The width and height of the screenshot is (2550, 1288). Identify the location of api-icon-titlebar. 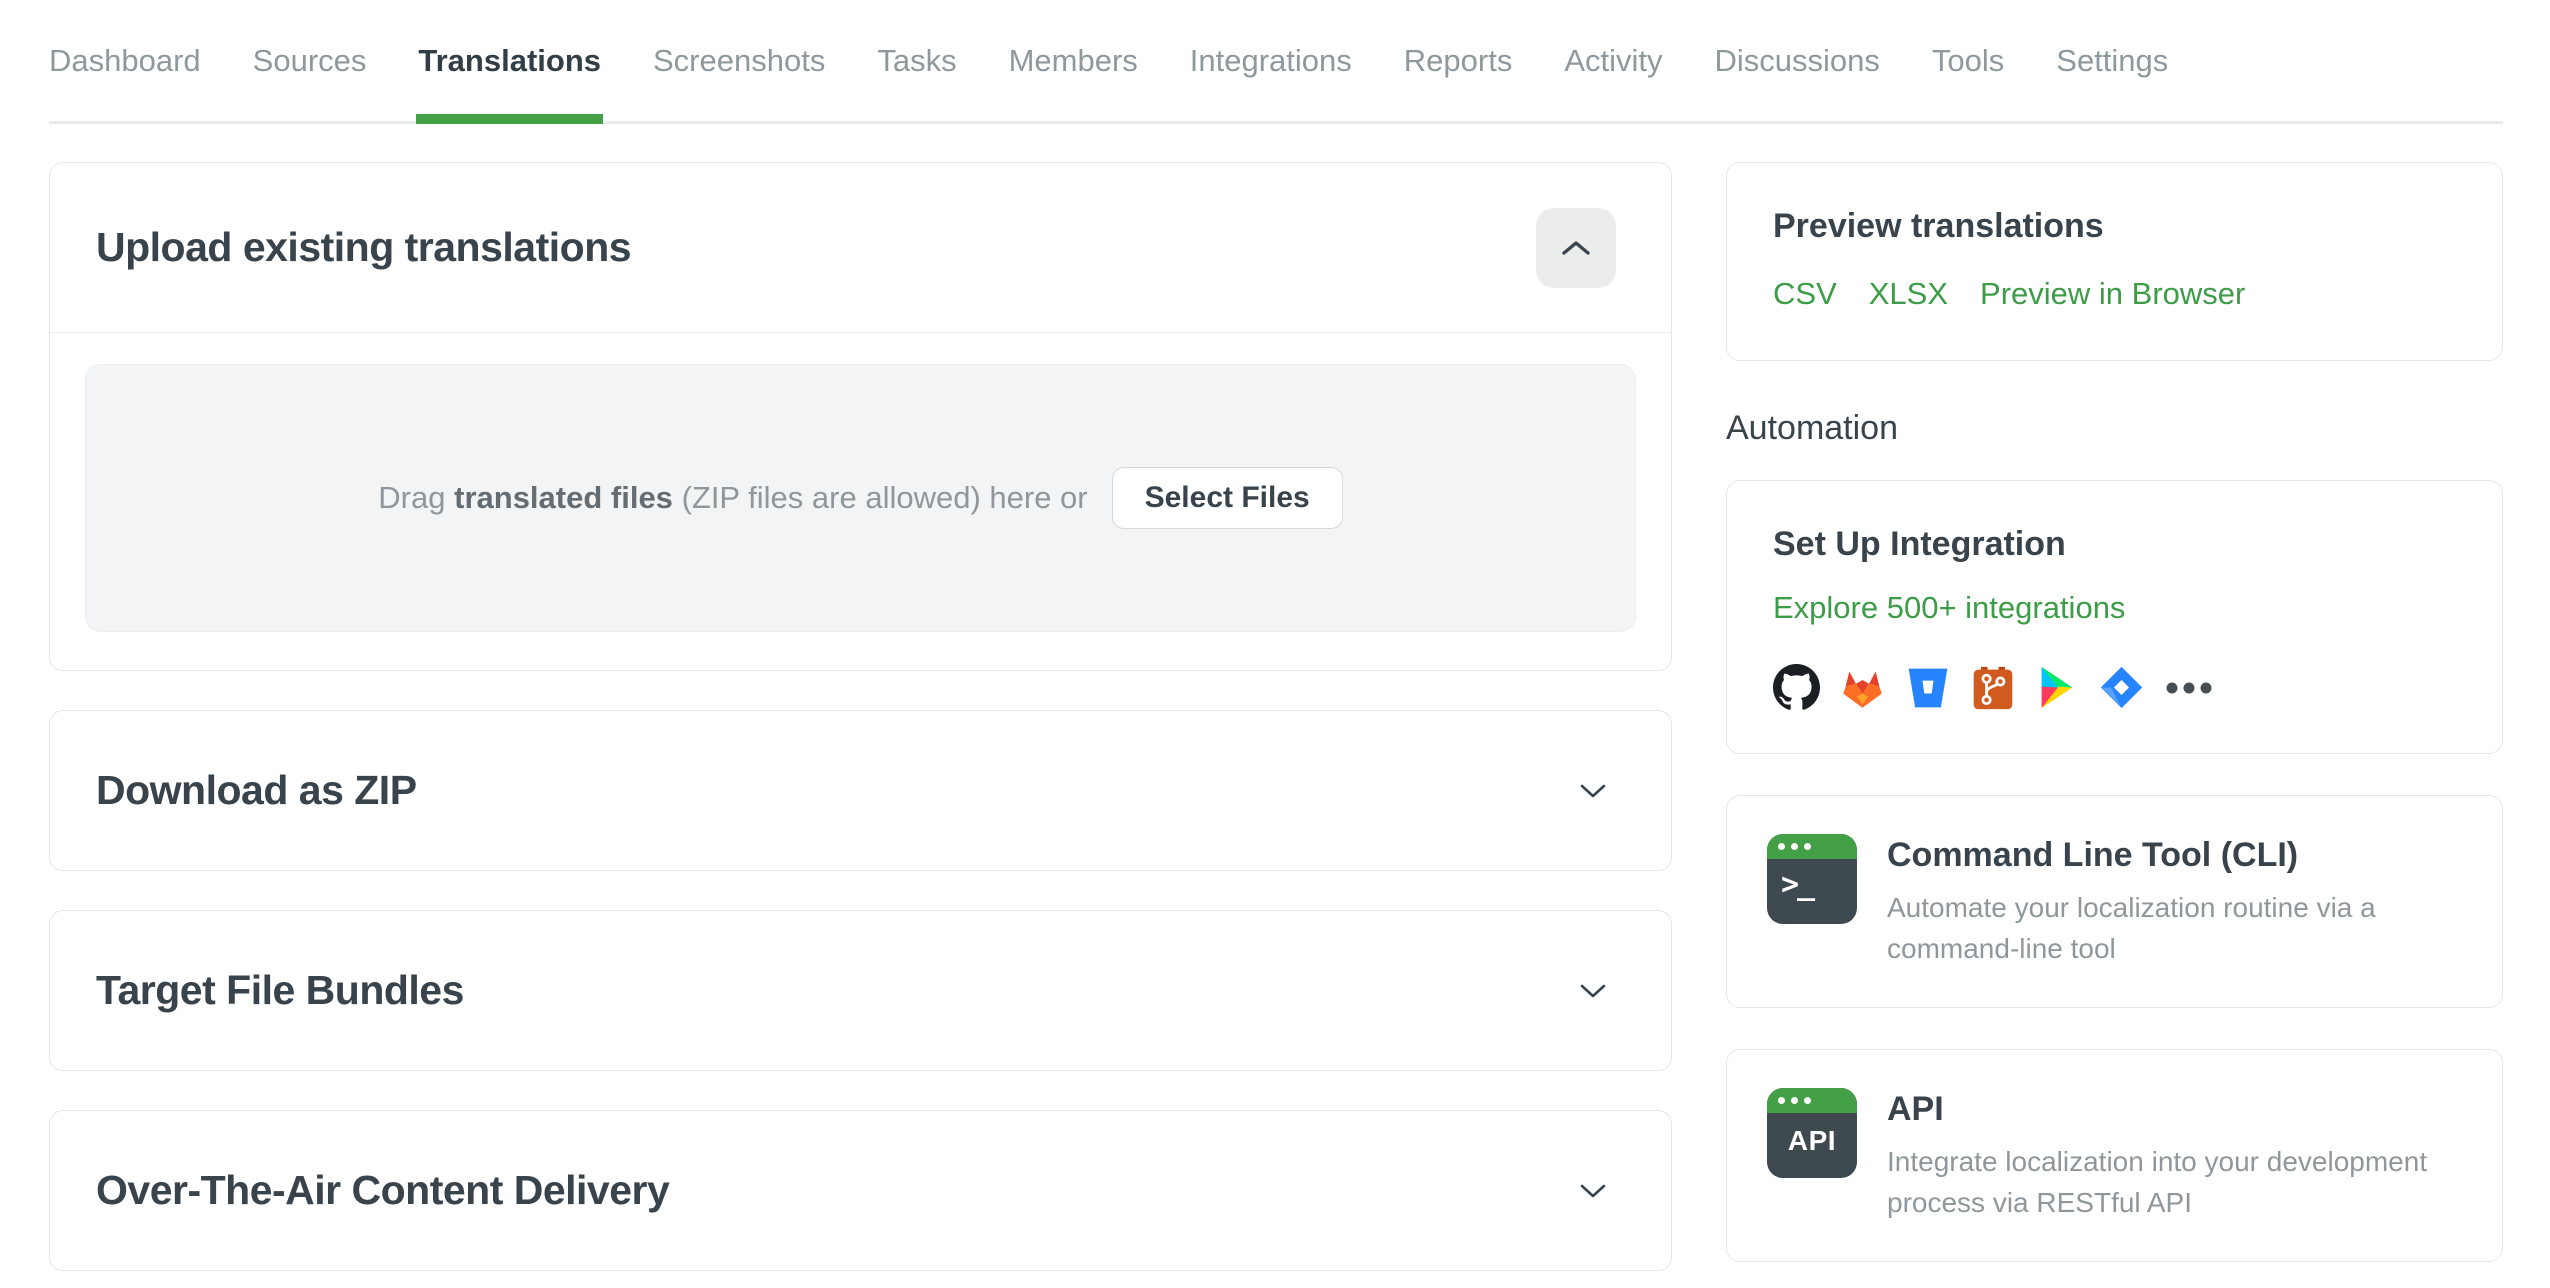
(1812, 1100).